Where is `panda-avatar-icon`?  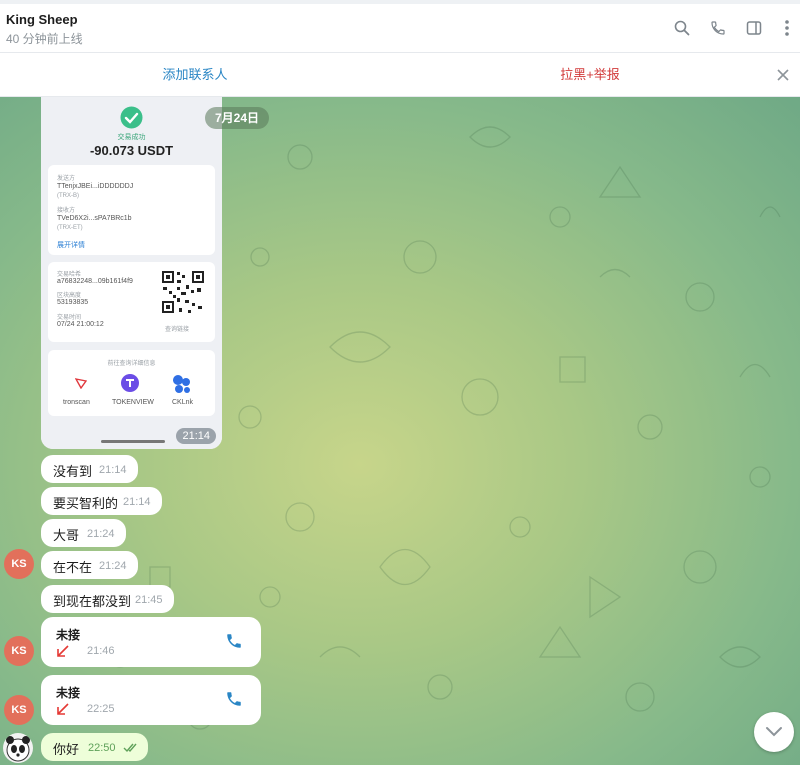
panda-avatar-icon is located at coordinates (18, 749).